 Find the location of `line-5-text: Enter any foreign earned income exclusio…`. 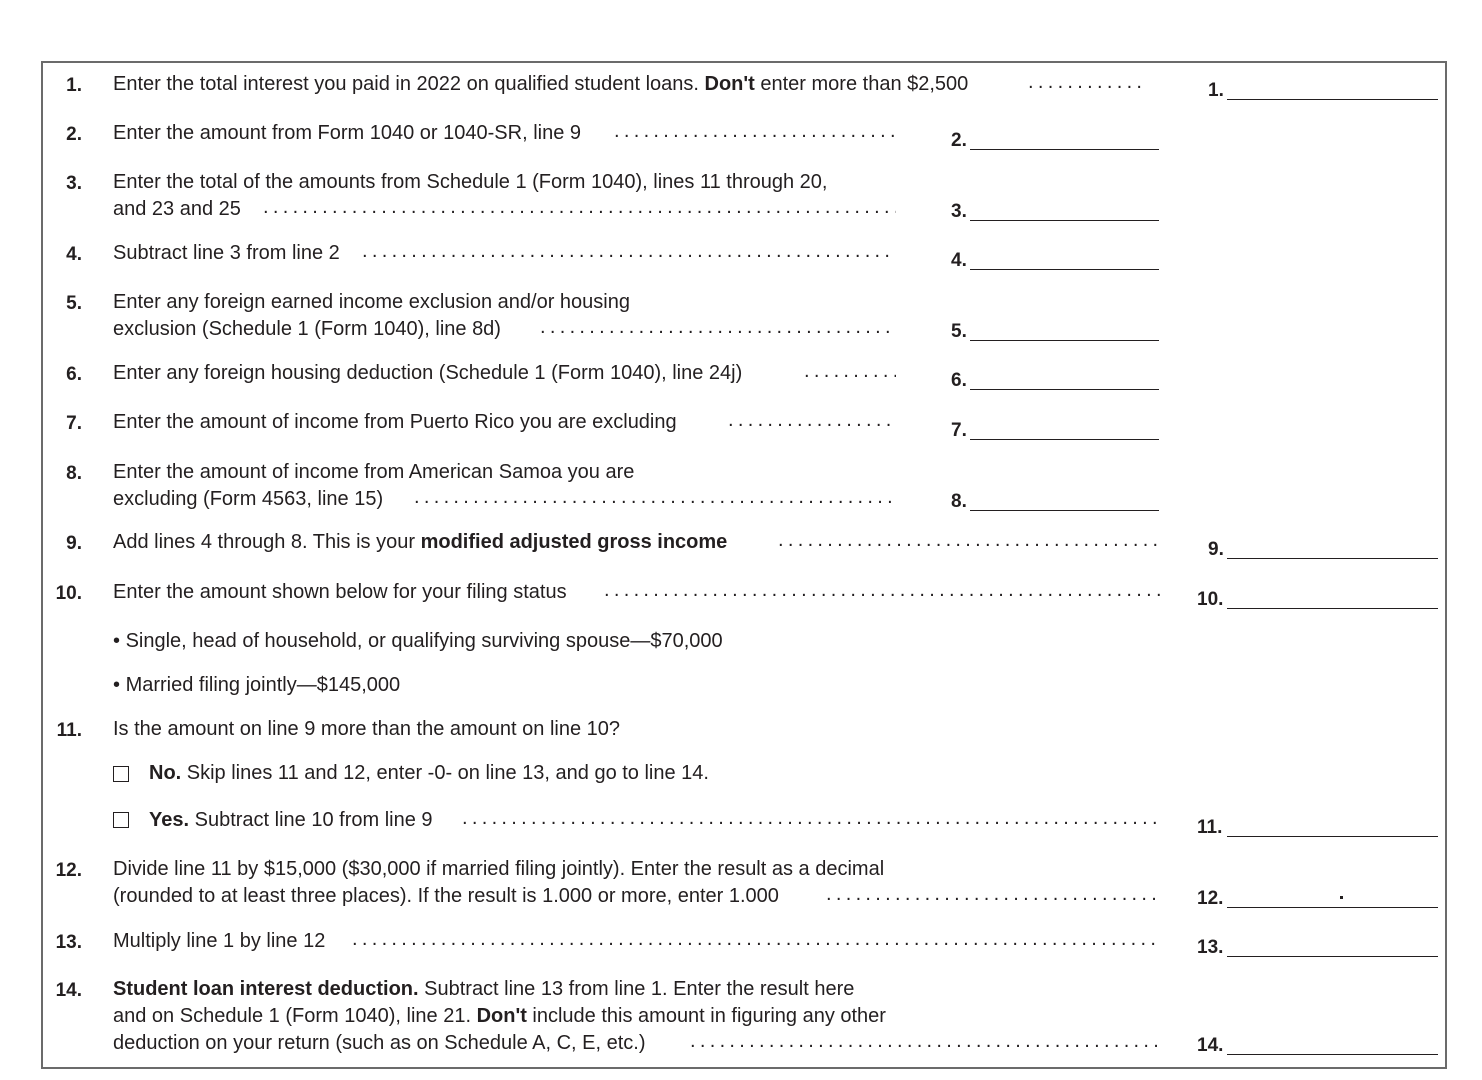

line-5-text: Enter any foreign earned income exclusio… is located at coordinates (371, 302).